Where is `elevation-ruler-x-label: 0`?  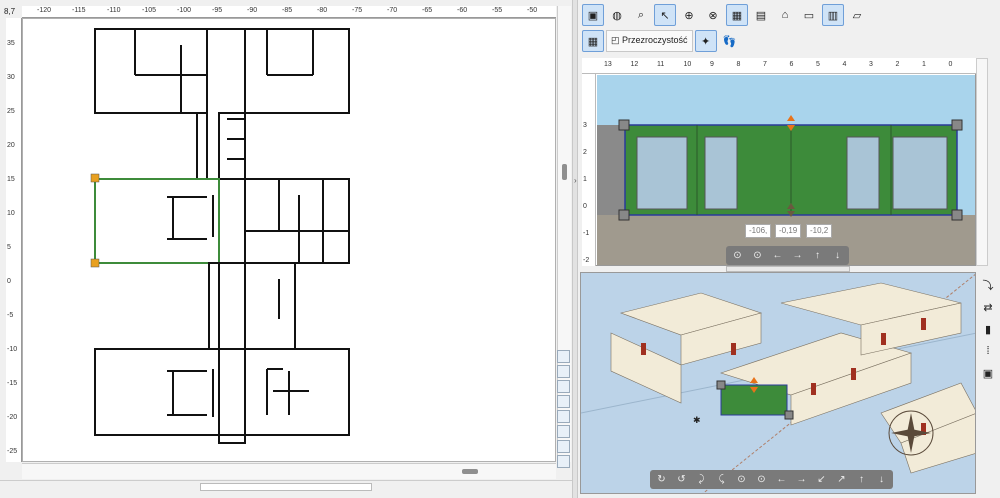
elevation-ruler-x-label: 0 is located at coordinates (950, 64).